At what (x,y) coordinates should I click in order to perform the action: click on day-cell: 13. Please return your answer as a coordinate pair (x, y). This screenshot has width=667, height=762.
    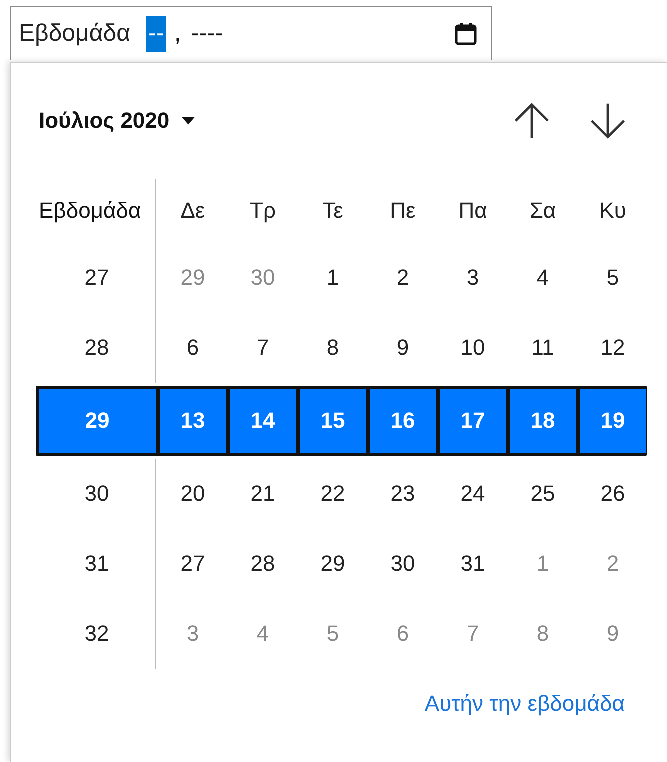
    Looking at the image, I should click on (193, 421).